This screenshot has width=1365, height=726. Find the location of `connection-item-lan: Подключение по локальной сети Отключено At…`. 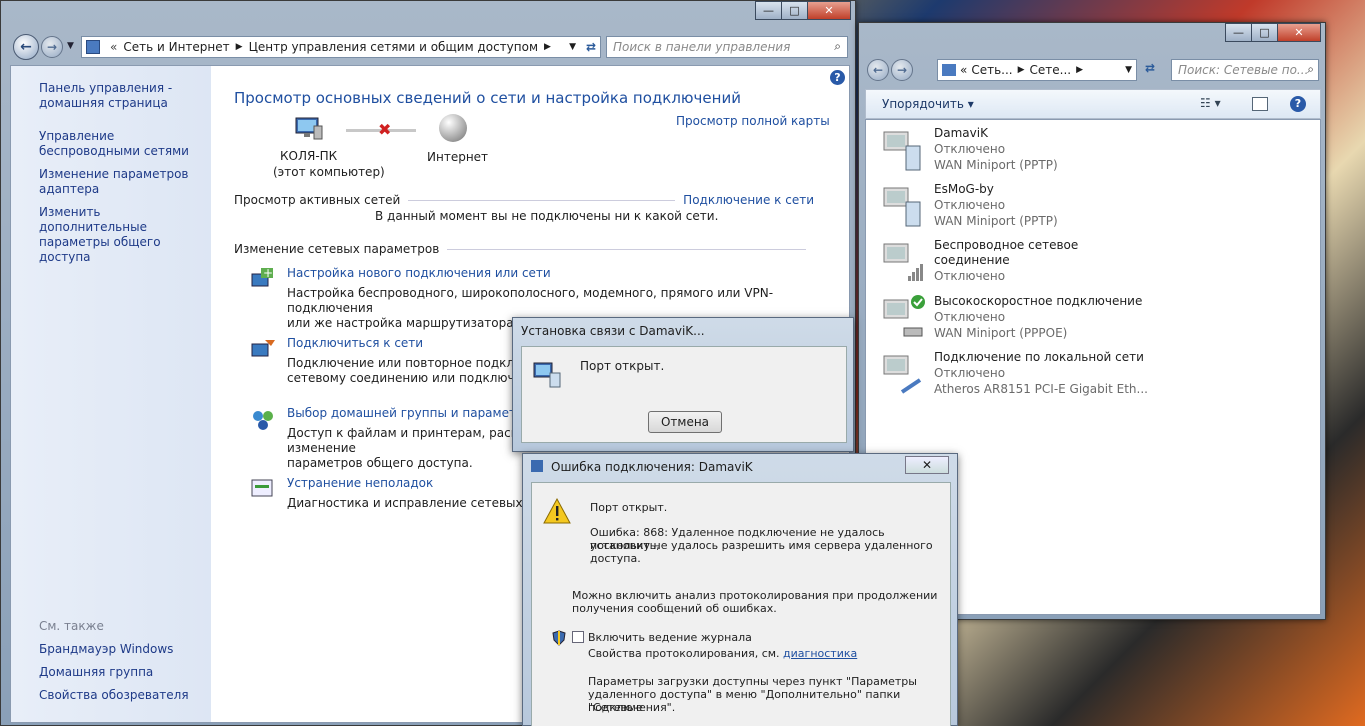

connection-item-lan: Подключение по локальной сети Отключено At… is located at coordinates (1014, 373).